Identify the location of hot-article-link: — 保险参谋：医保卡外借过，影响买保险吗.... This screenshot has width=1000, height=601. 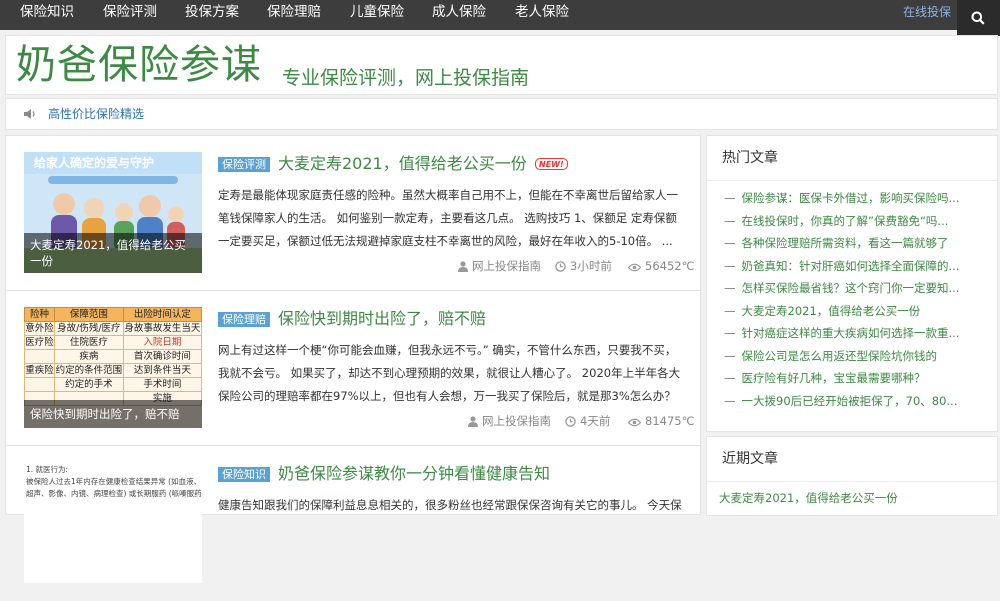
(854, 198).